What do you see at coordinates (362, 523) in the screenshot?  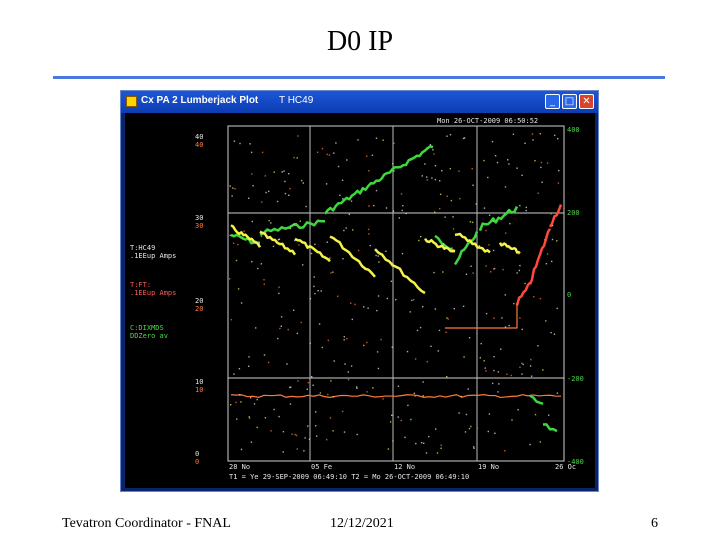 I see `footer-date: 12/12/2021` at bounding box center [362, 523].